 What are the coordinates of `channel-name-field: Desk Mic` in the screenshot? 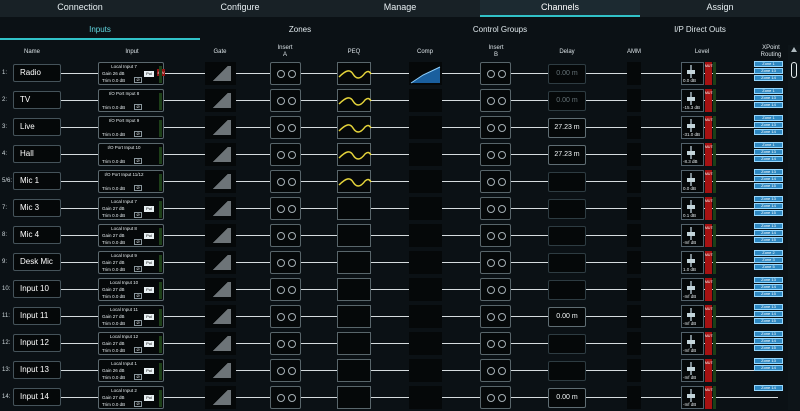 It's located at (37, 262).